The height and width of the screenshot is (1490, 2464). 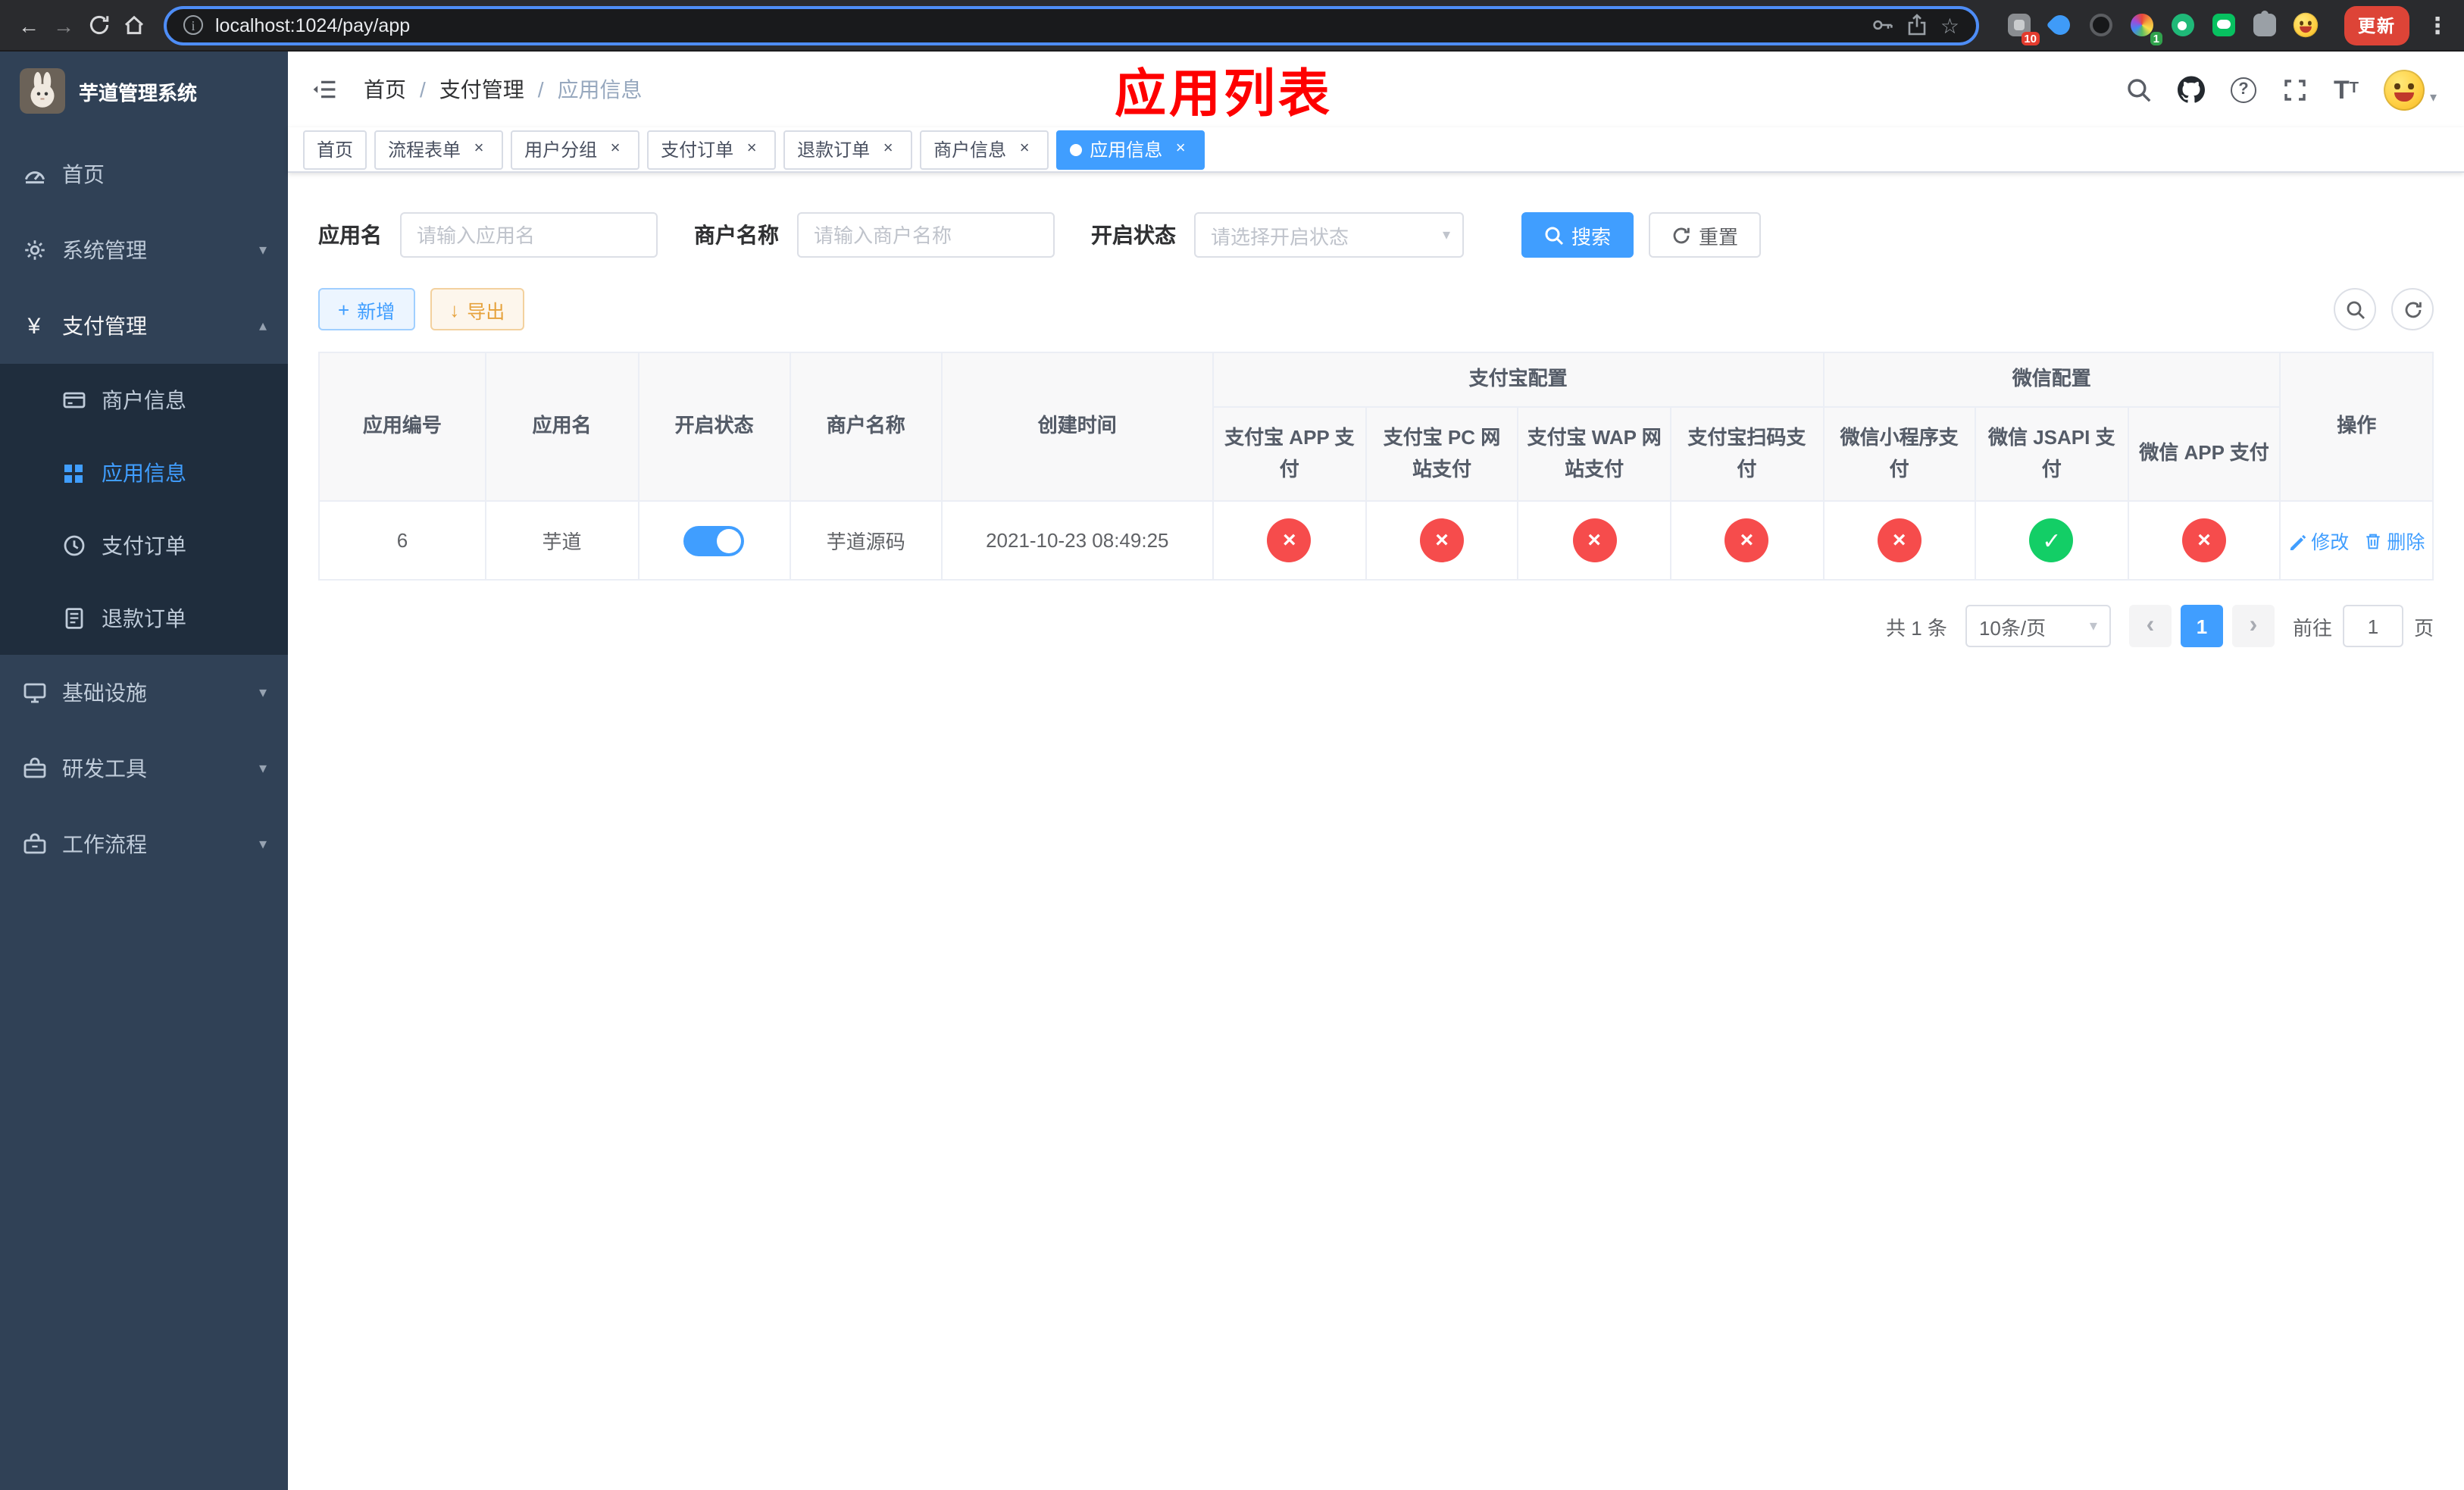 I want to click on tab-process-form: 流程表单 ×, so click(x=439, y=149).